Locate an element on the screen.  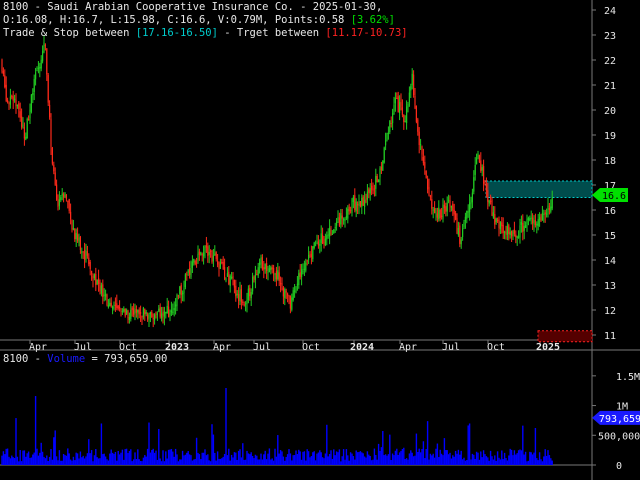
trade-stop-label: Trade & Stop between is located at coordinates (69, 33).